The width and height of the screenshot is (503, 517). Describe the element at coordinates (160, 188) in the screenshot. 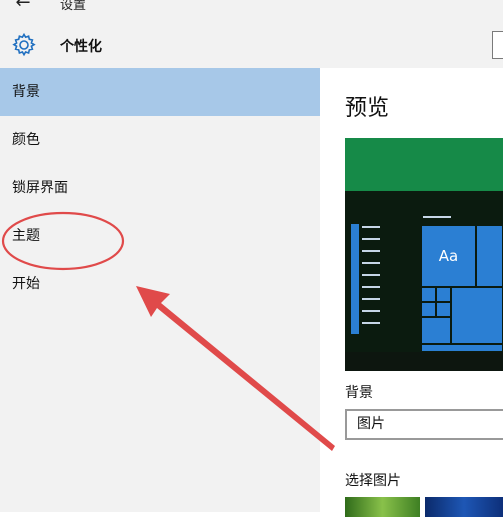

I see `sidebar-item-lock-screen: 锁屏界面` at that location.